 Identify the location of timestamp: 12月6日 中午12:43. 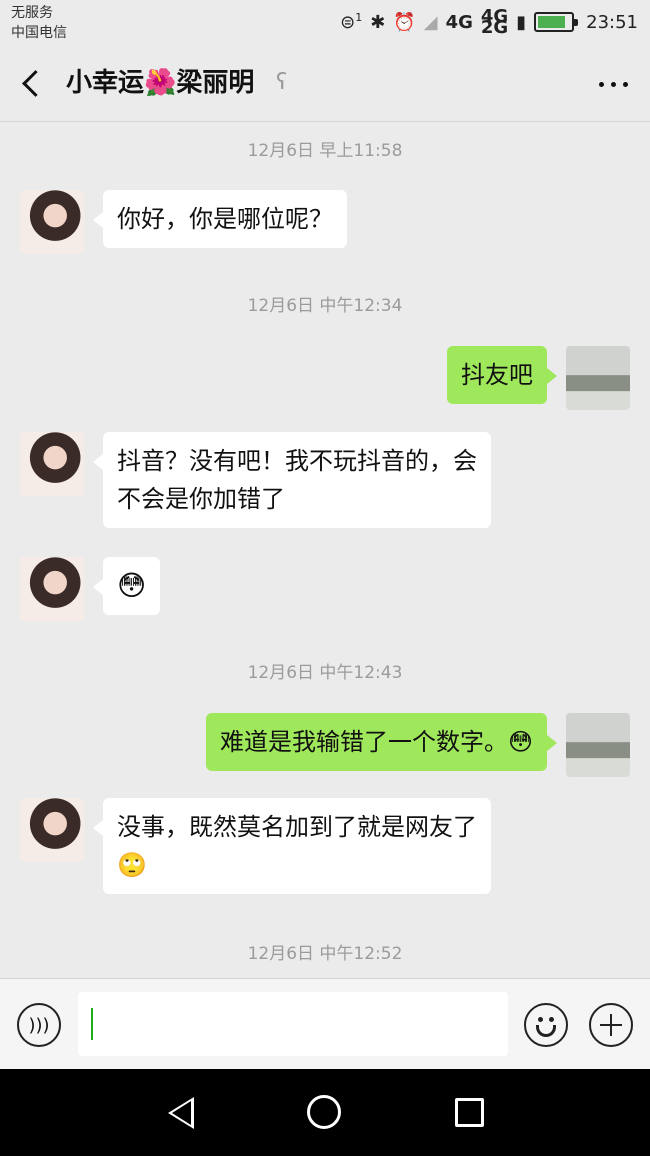
(325, 673).